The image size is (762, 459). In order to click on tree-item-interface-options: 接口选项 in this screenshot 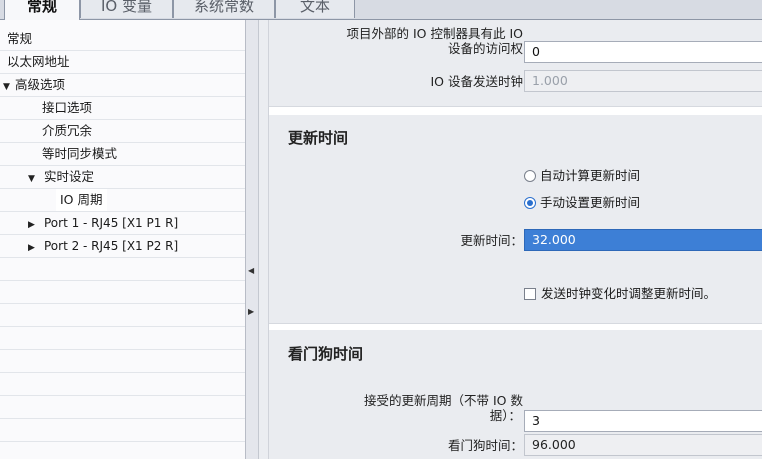, I will do `click(122, 108)`.